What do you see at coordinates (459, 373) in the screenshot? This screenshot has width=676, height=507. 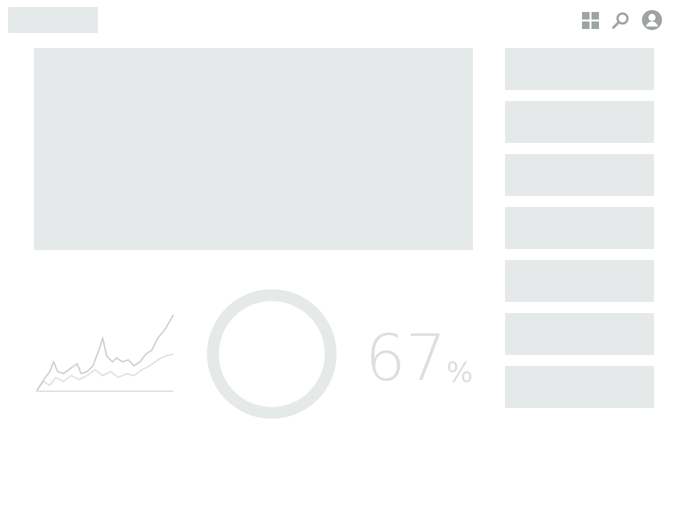 I see `percentage-unit: %` at bounding box center [459, 373].